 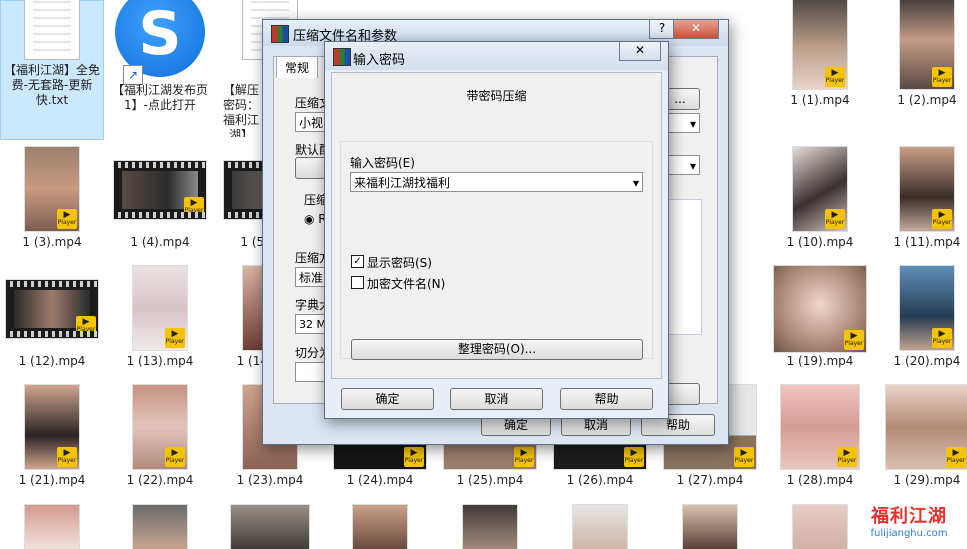 What do you see at coordinates (133, 75) in the screenshot?
I see `shortcut-arrow-icon: ↗` at bounding box center [133, 75].